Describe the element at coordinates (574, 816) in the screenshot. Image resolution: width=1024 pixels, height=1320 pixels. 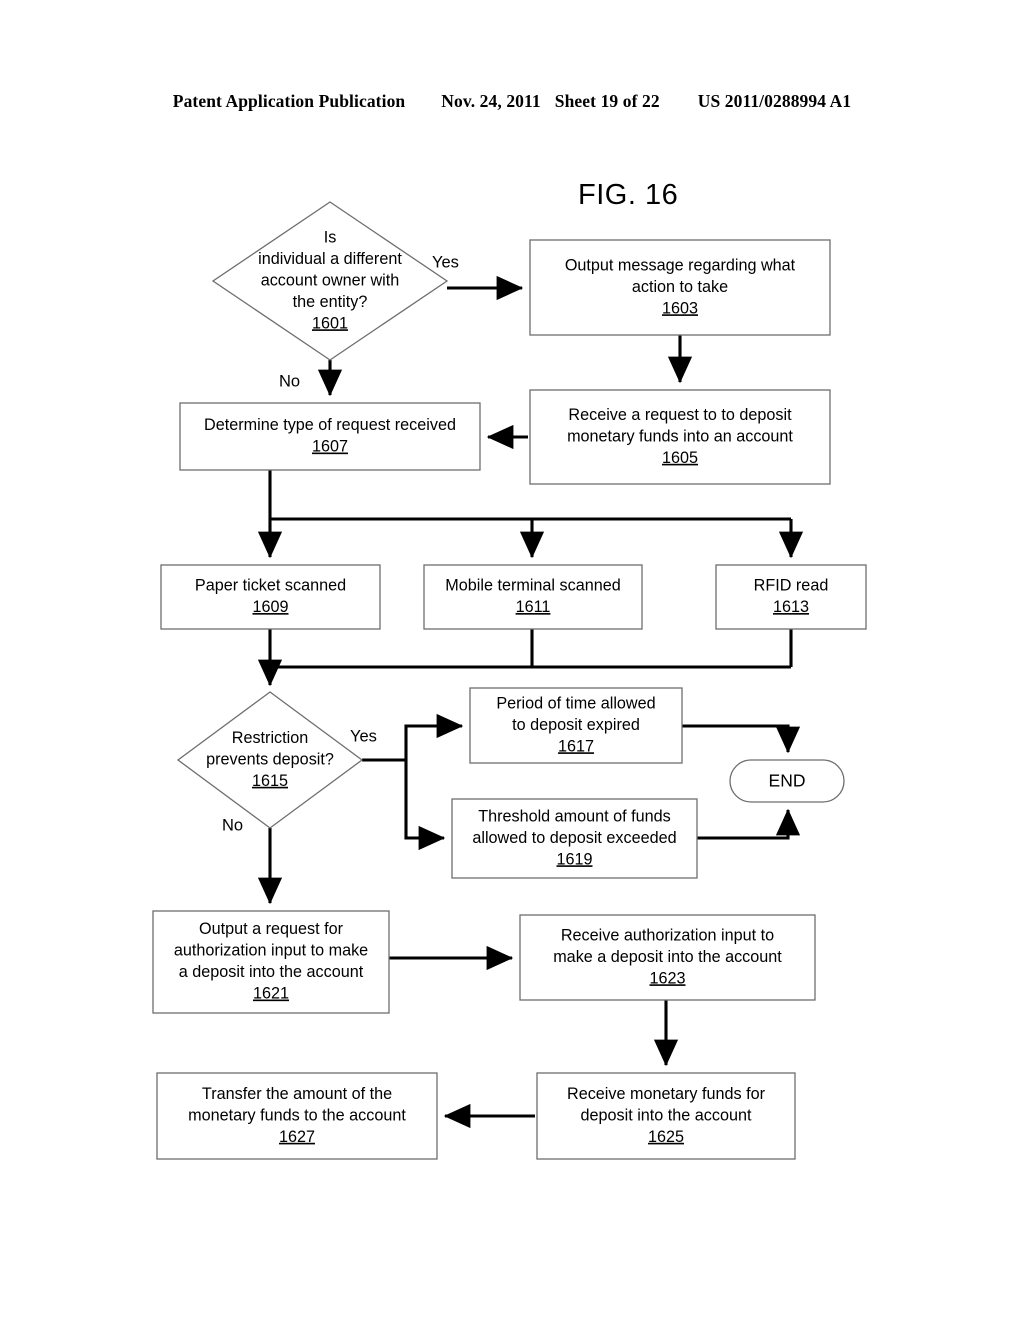
I see `process-1619-text: Threshold amount of funds` at that location.